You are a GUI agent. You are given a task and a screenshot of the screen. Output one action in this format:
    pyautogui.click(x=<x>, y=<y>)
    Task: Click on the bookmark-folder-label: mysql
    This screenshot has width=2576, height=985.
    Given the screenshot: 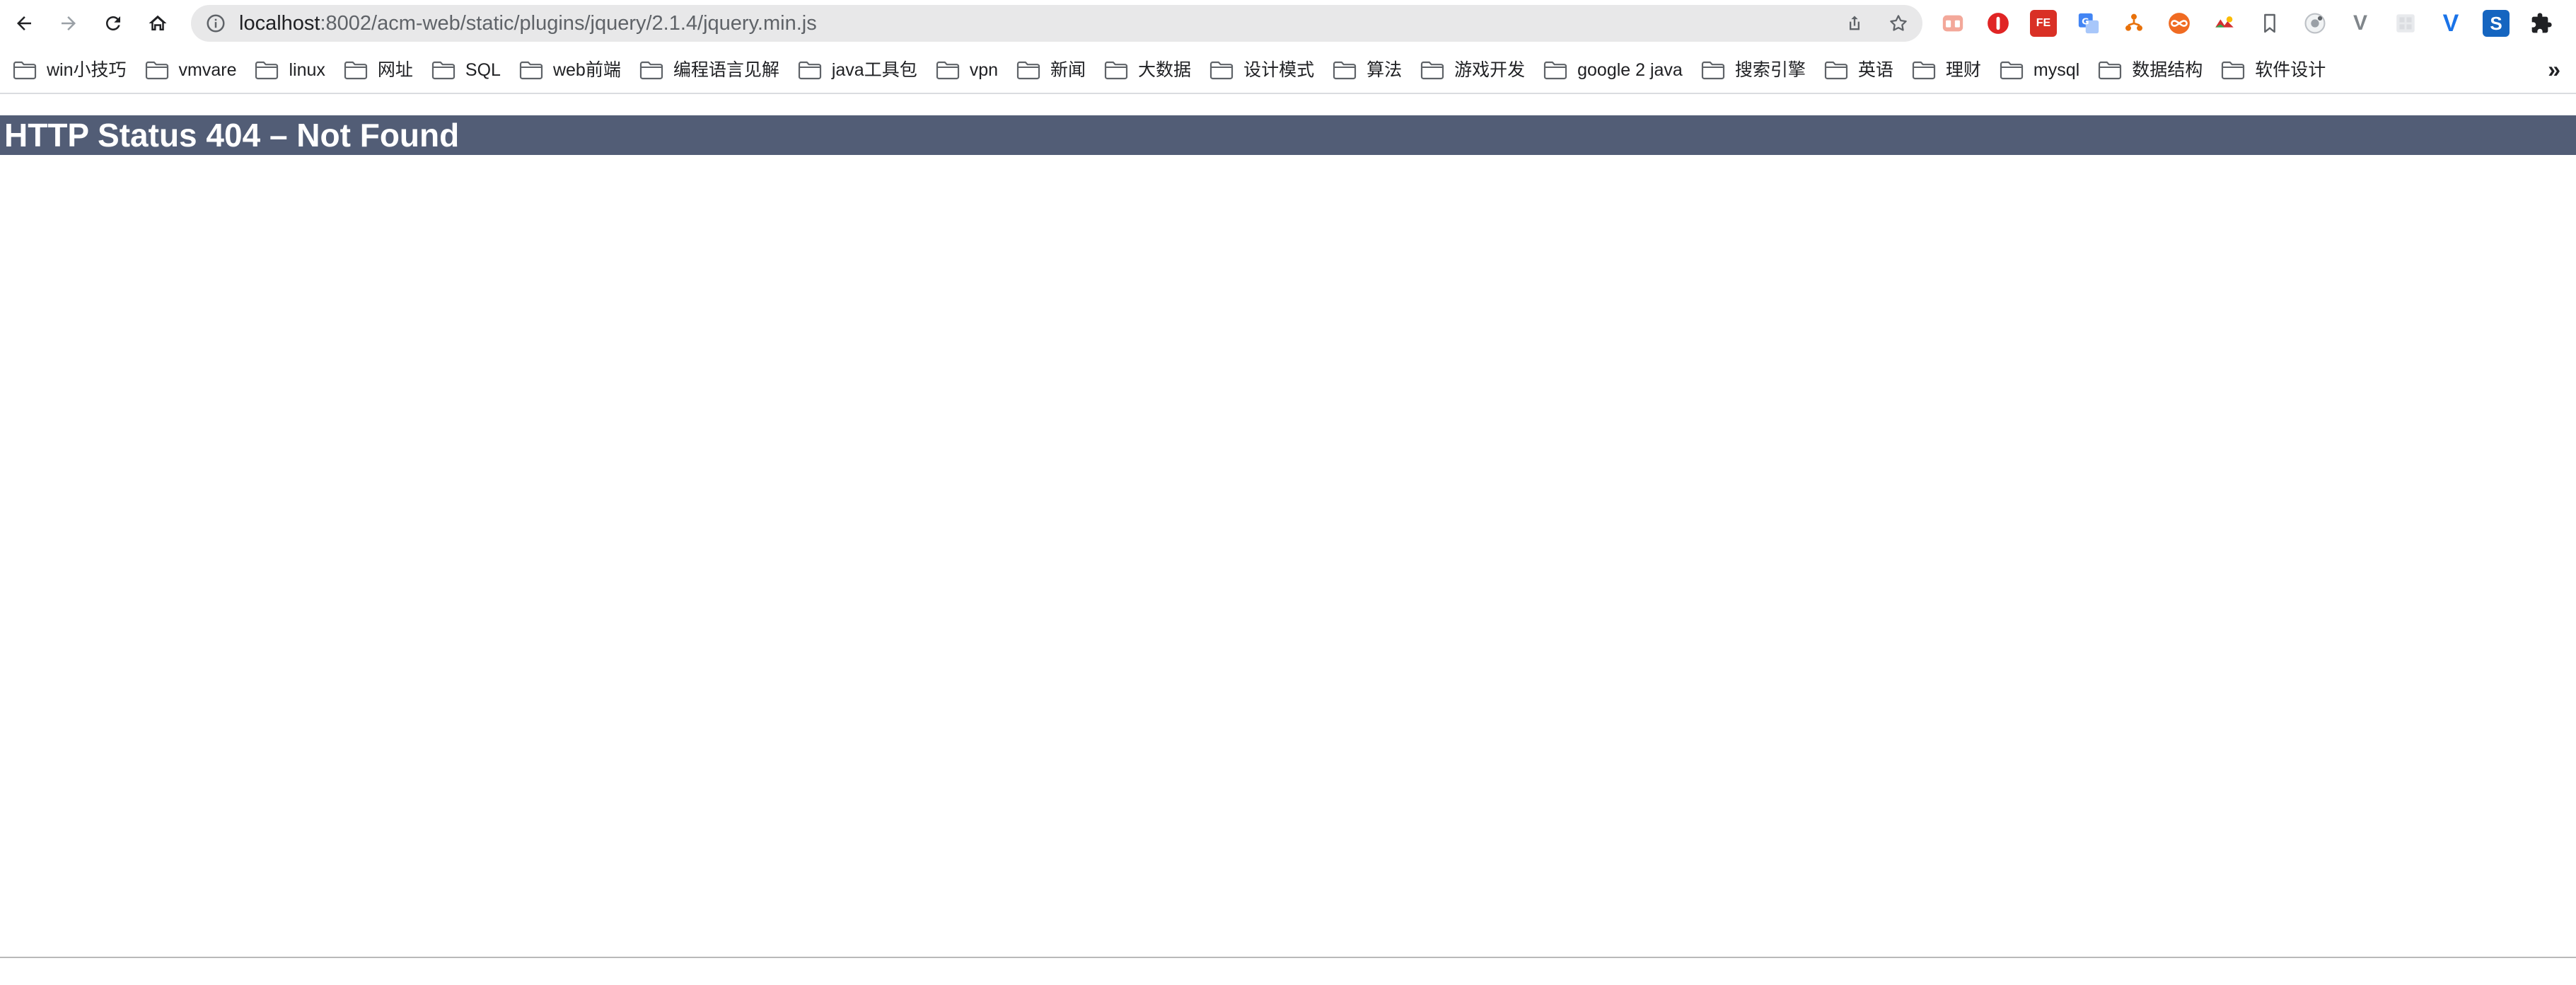 What is the action you would take?
    pyautogui.click(x=2056, y=70)
    